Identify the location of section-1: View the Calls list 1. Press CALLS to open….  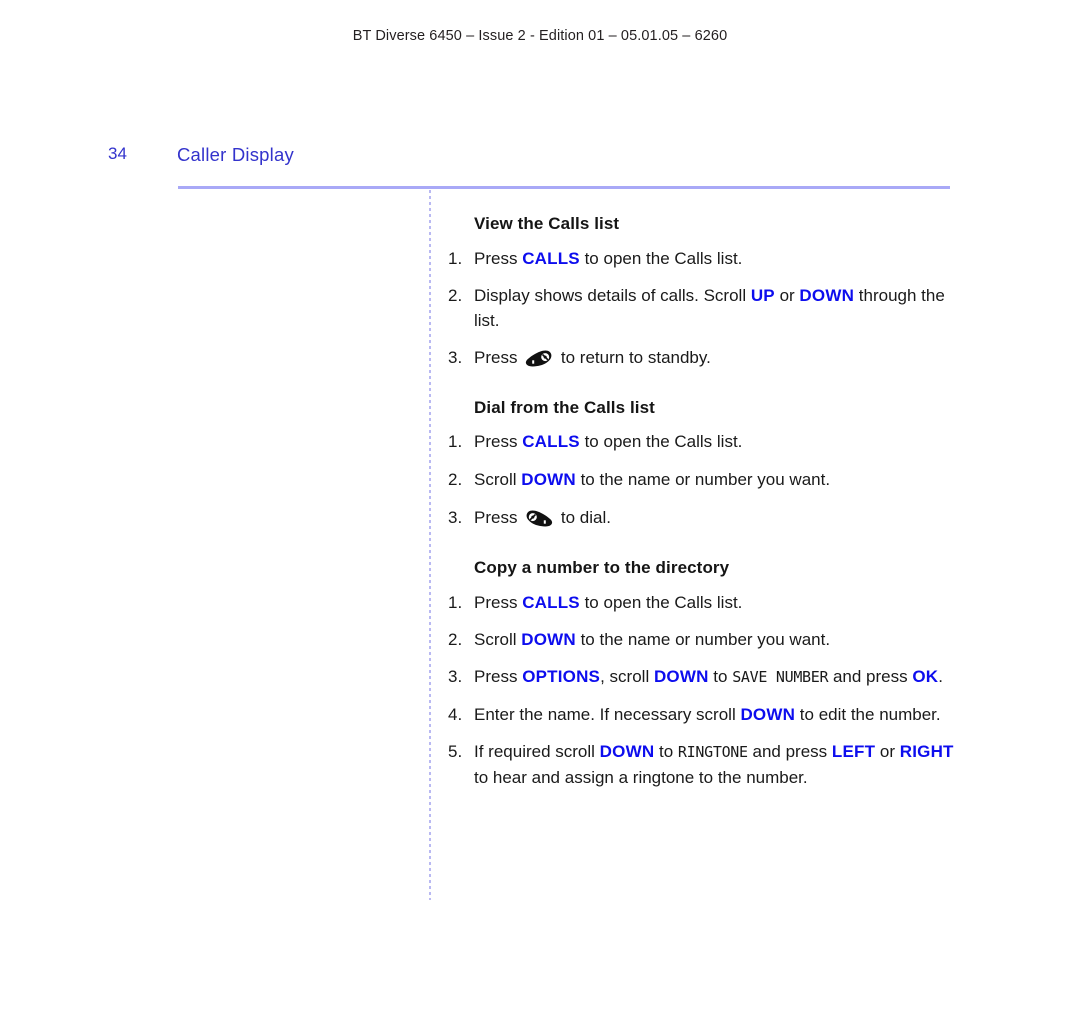
(708, 292).